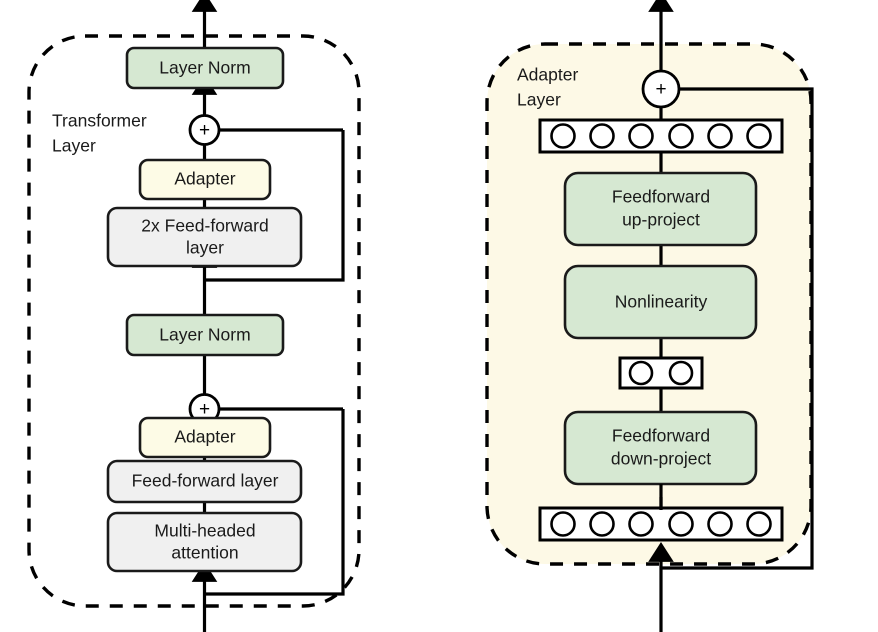 The height and width of the screenshot is (632, 878). I want to click on block-adapter-bottom: Adapter, so click(205, 437).